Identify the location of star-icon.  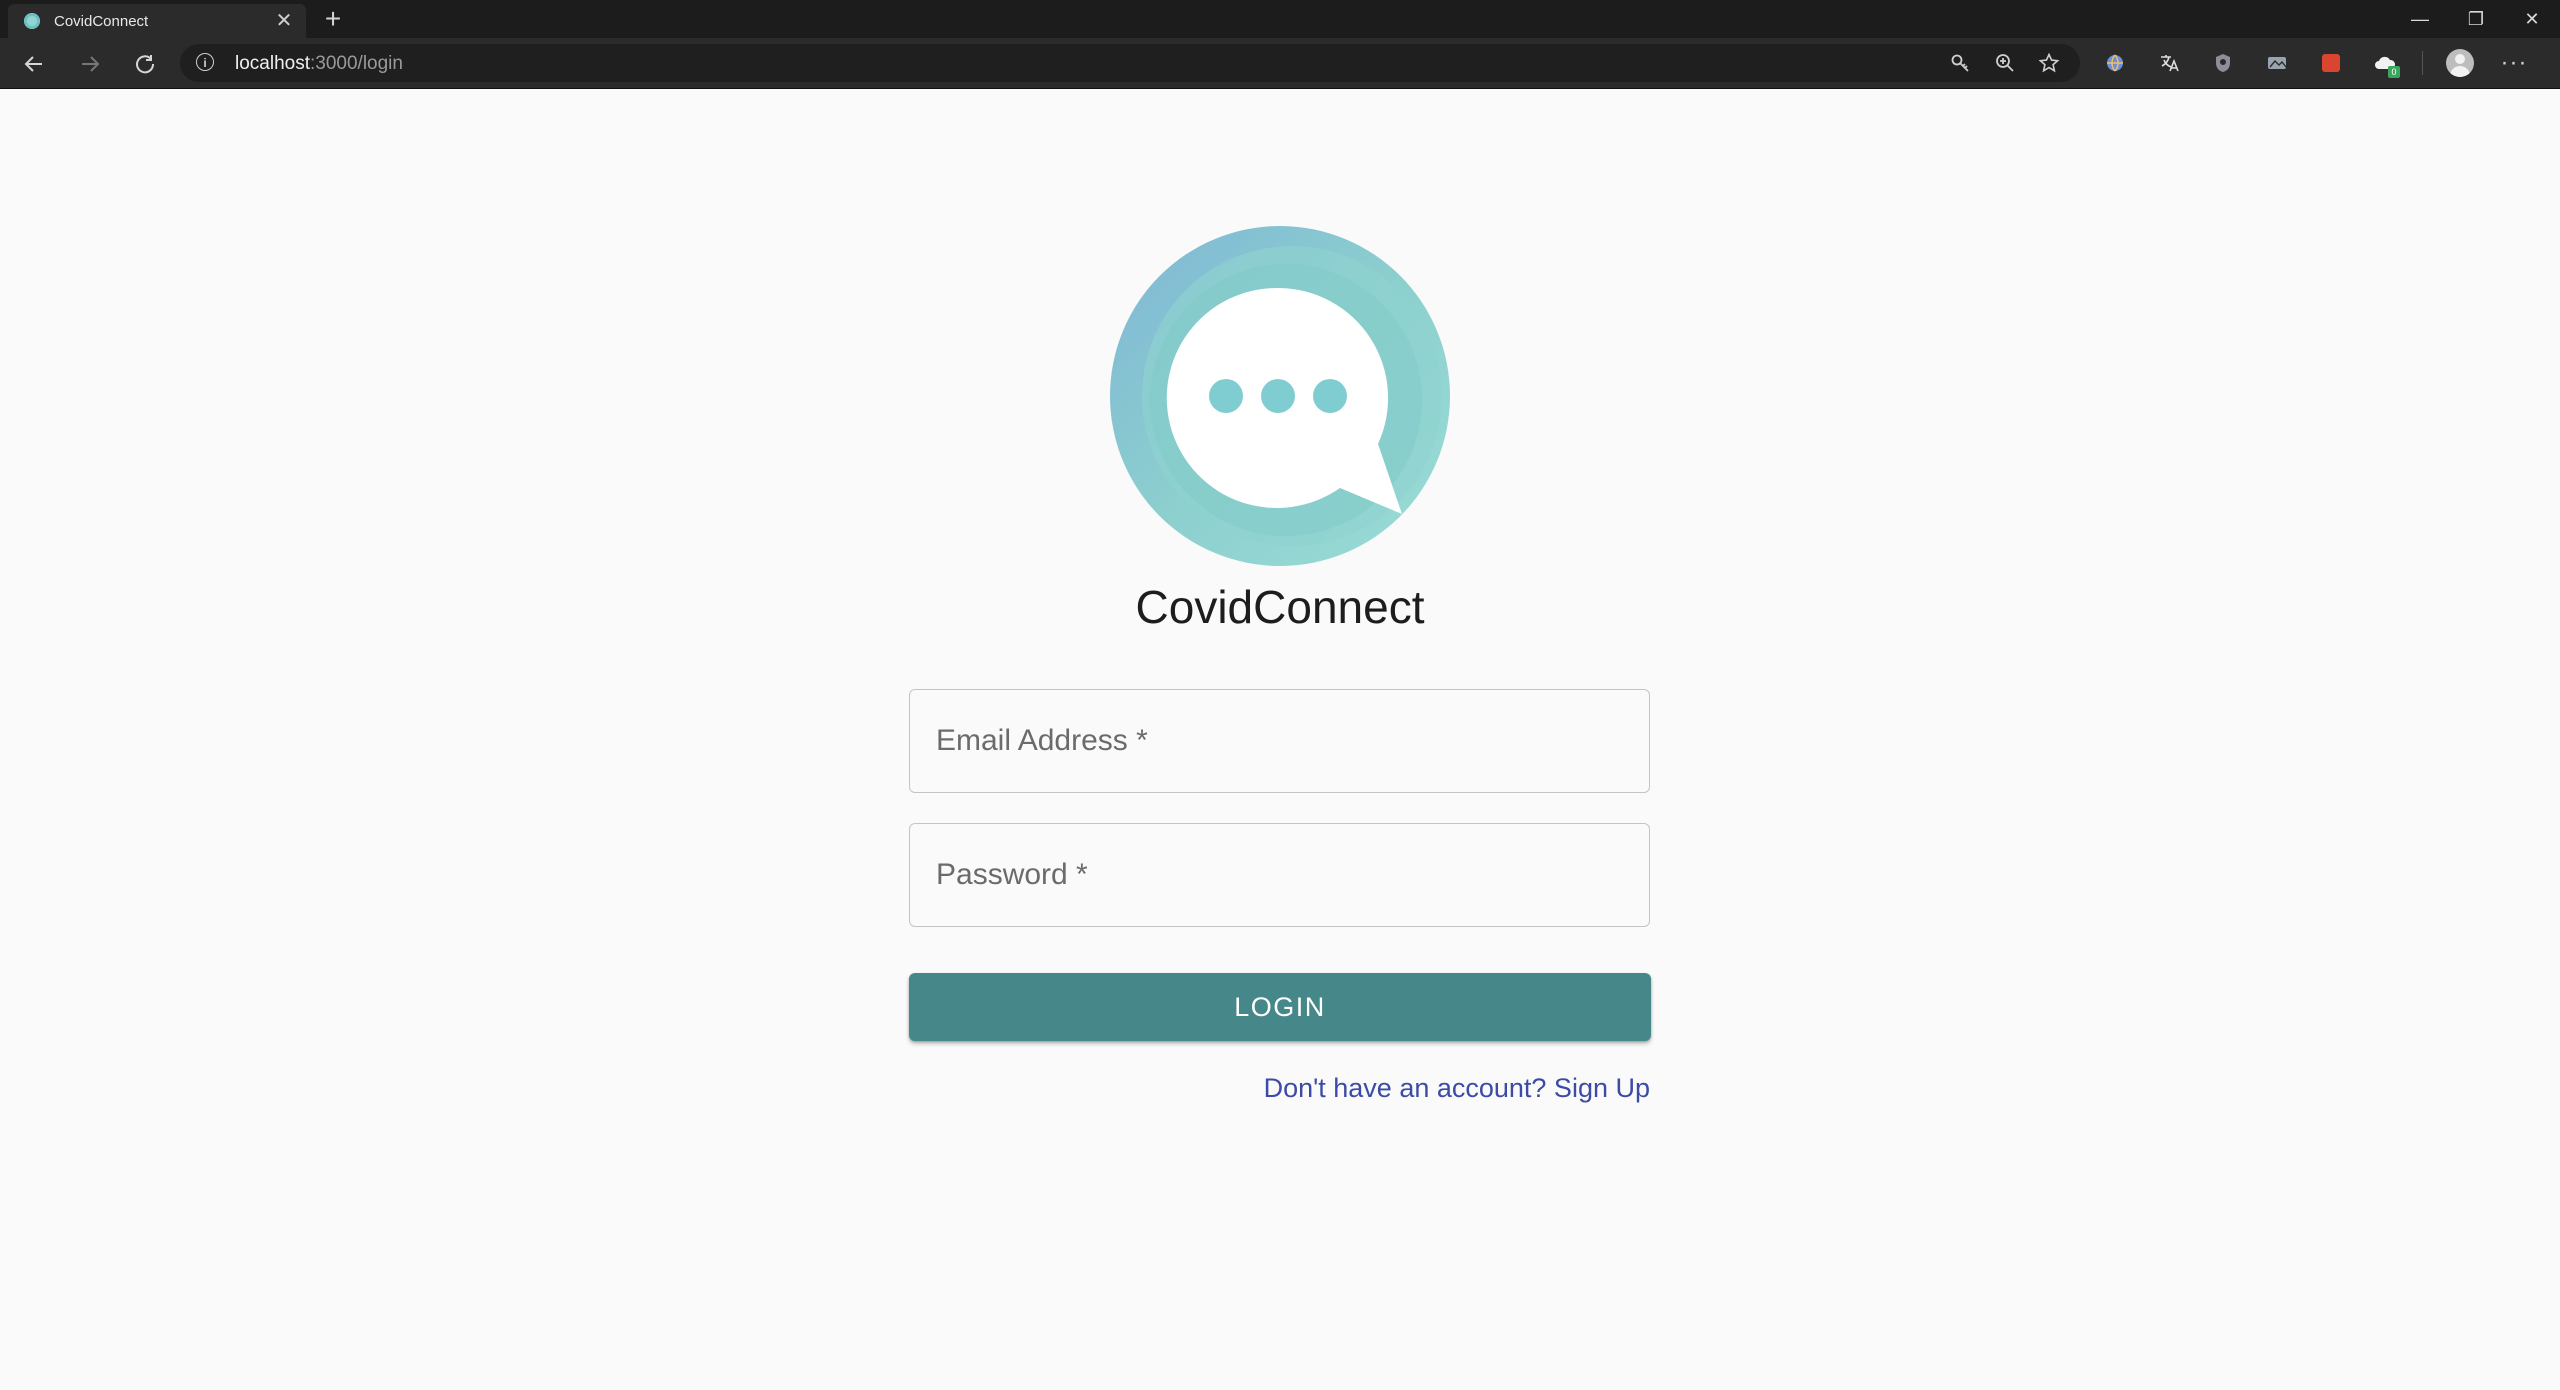
(2049, 63).